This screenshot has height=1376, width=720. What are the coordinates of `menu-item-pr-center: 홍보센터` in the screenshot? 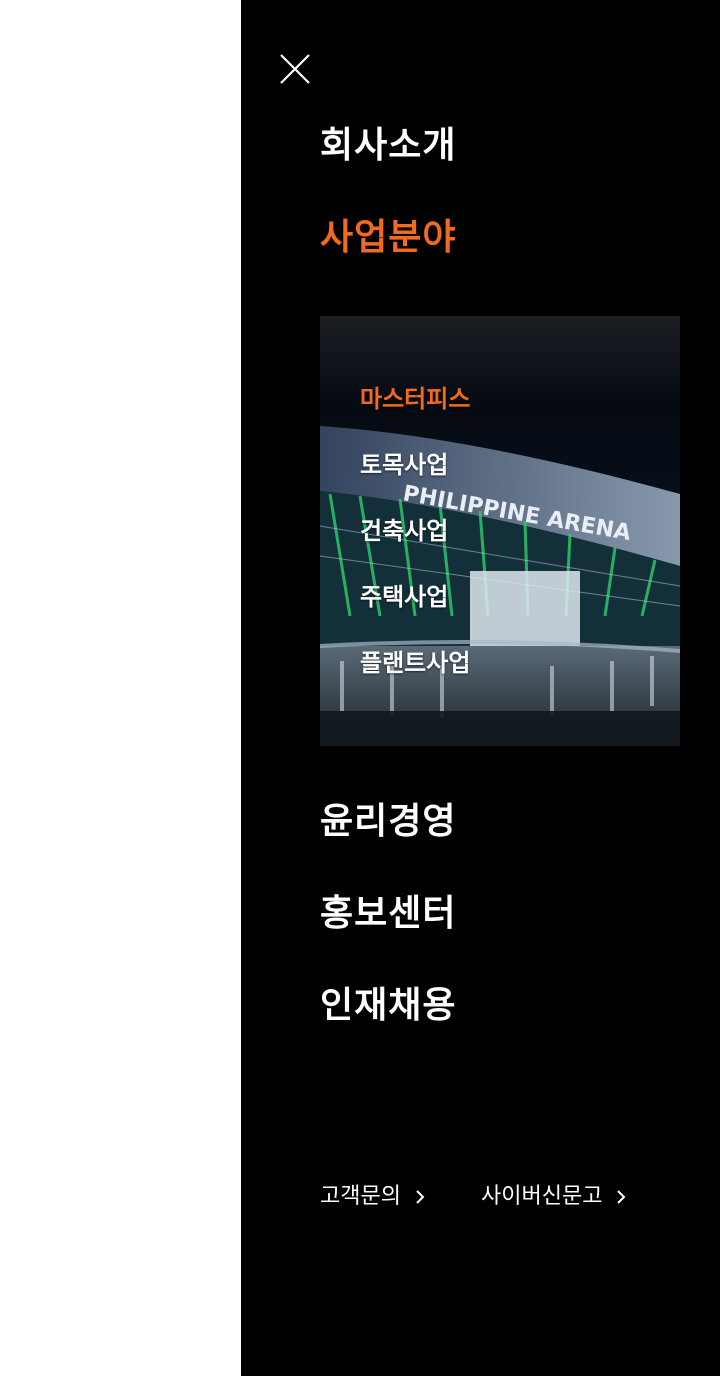 It's located at (388, 914).